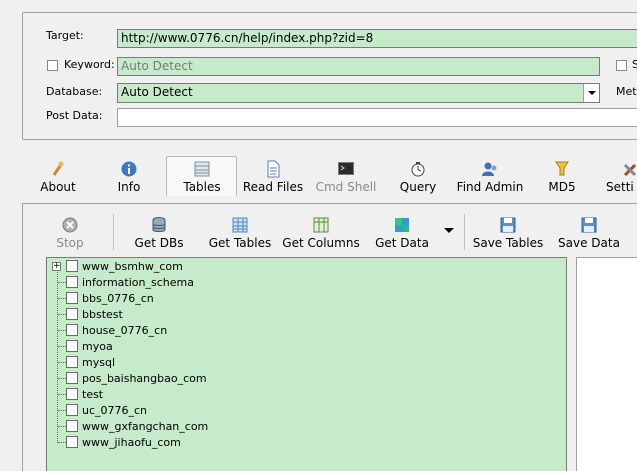  What do you see at coordinates (358, 93) in the screenshot?
I see `database-select: Auto Detect` at bounding box center [358, 93].